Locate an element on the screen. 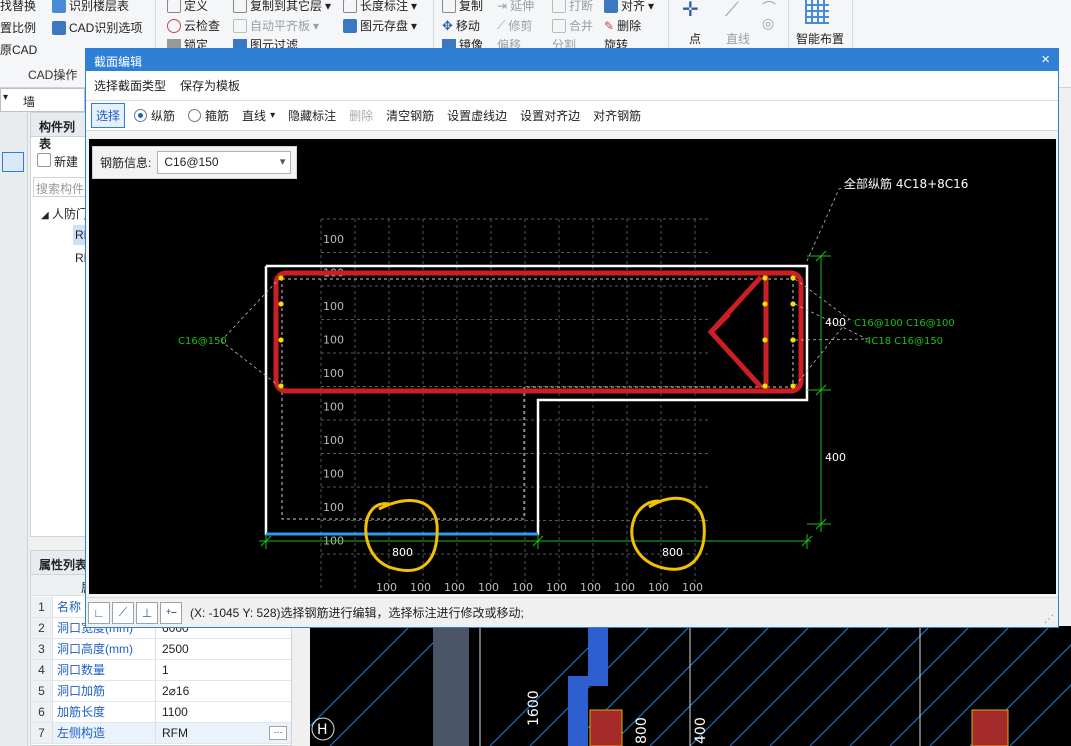  ribbon-copy-to-floor: 复制到其它层 ▾ is located at coordinates (282, 7).